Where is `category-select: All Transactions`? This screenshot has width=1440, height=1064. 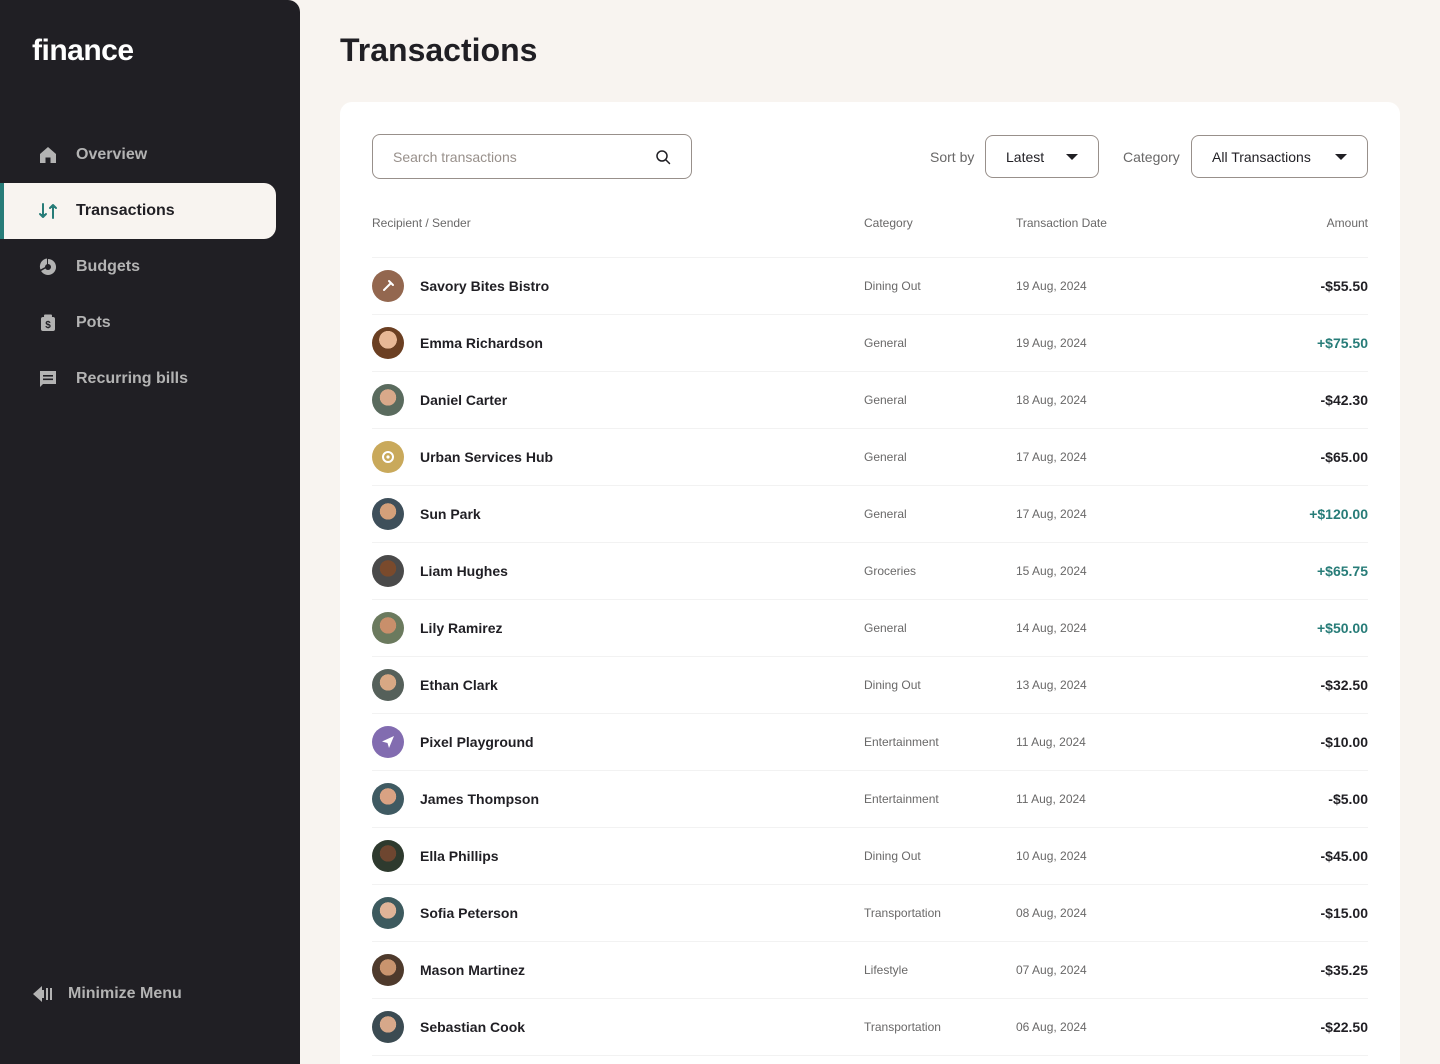
category-select: All Transactions is located at coordinates (1279, 156).